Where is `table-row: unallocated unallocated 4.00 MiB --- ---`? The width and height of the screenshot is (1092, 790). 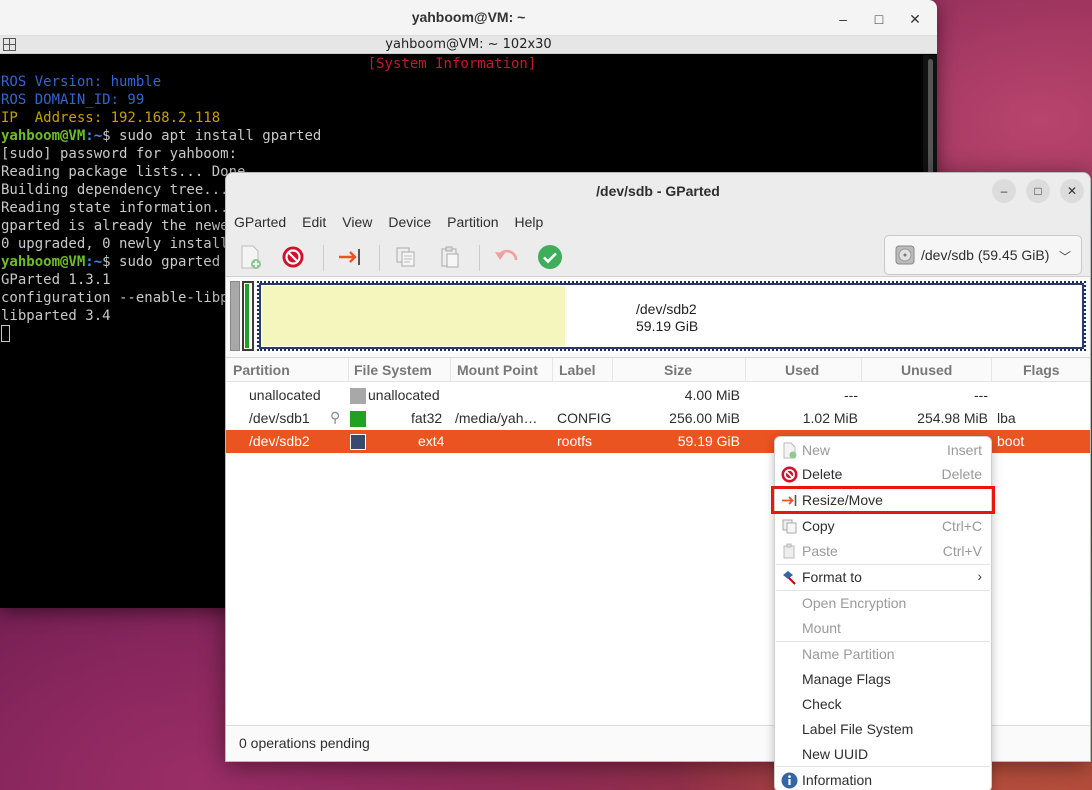
table-row: unallocated unallocated 4.00 MiB --- --- is located at coordinates (658, 395).